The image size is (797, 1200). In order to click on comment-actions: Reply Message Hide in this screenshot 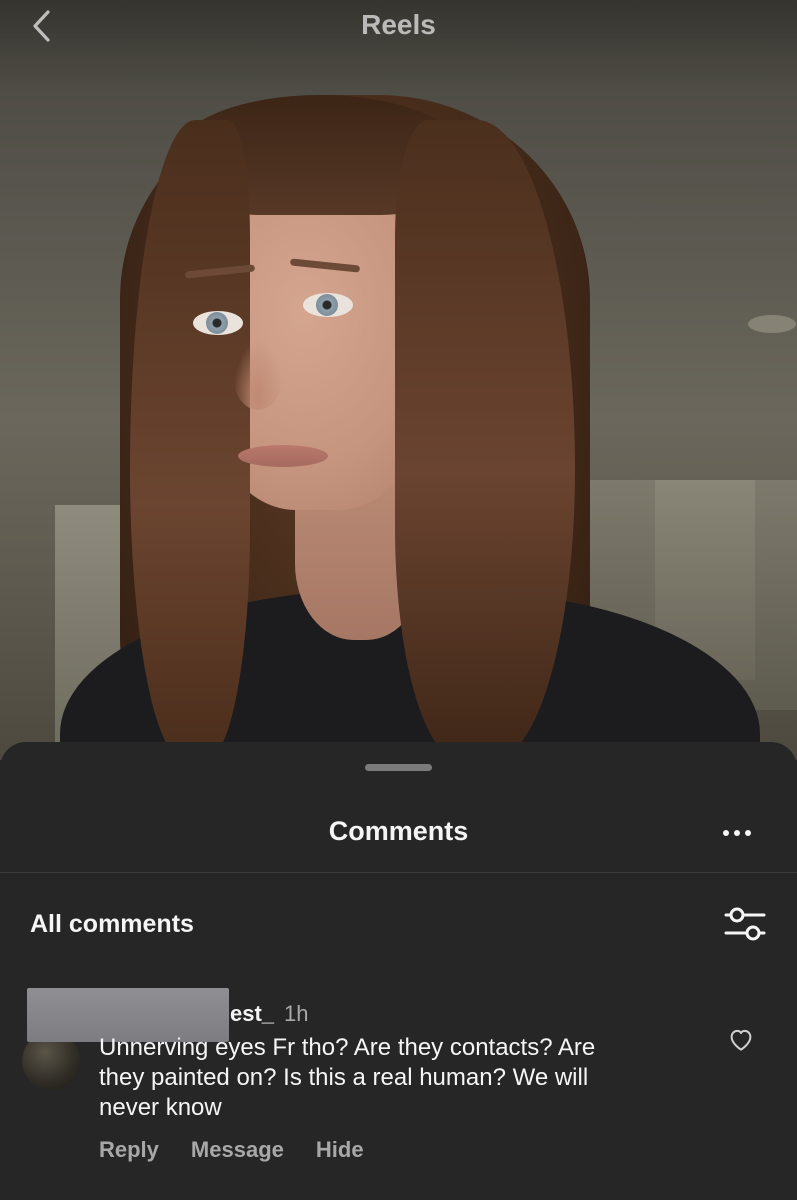, I will do `click(231, 1150)`.